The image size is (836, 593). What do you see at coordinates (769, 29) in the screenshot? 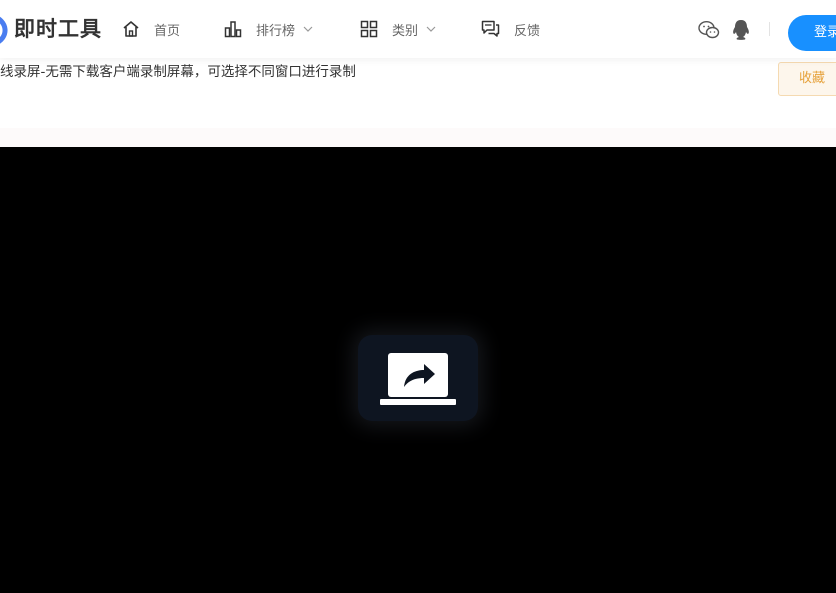
I see `header-divider` at bounding box center [769, 29].